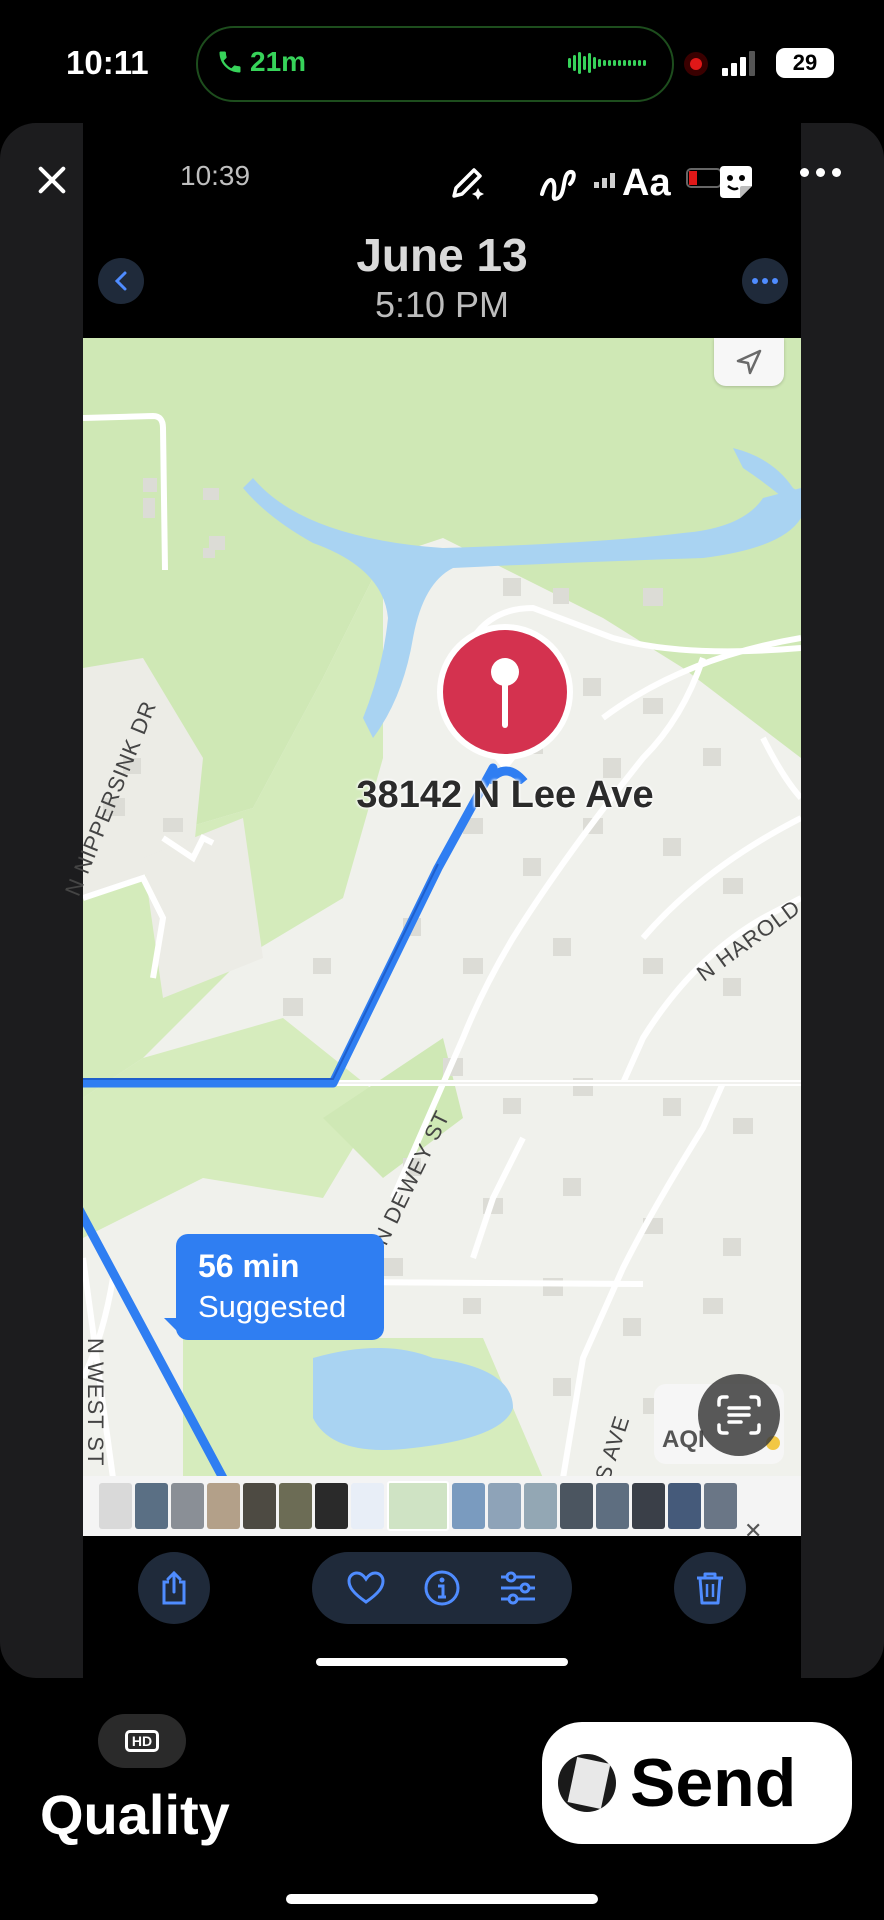  I want to click on pin-address-label: 38142 N Lee Ave, so click(505, 795).